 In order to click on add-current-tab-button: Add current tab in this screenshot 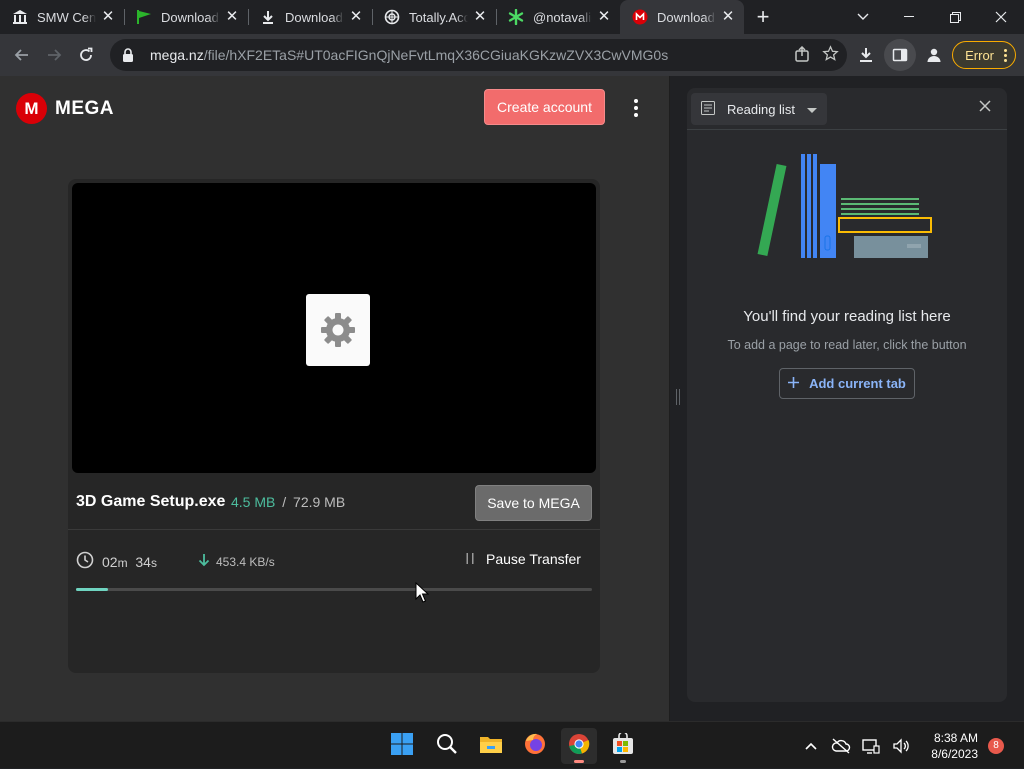, I will do `click(847, 383)`.